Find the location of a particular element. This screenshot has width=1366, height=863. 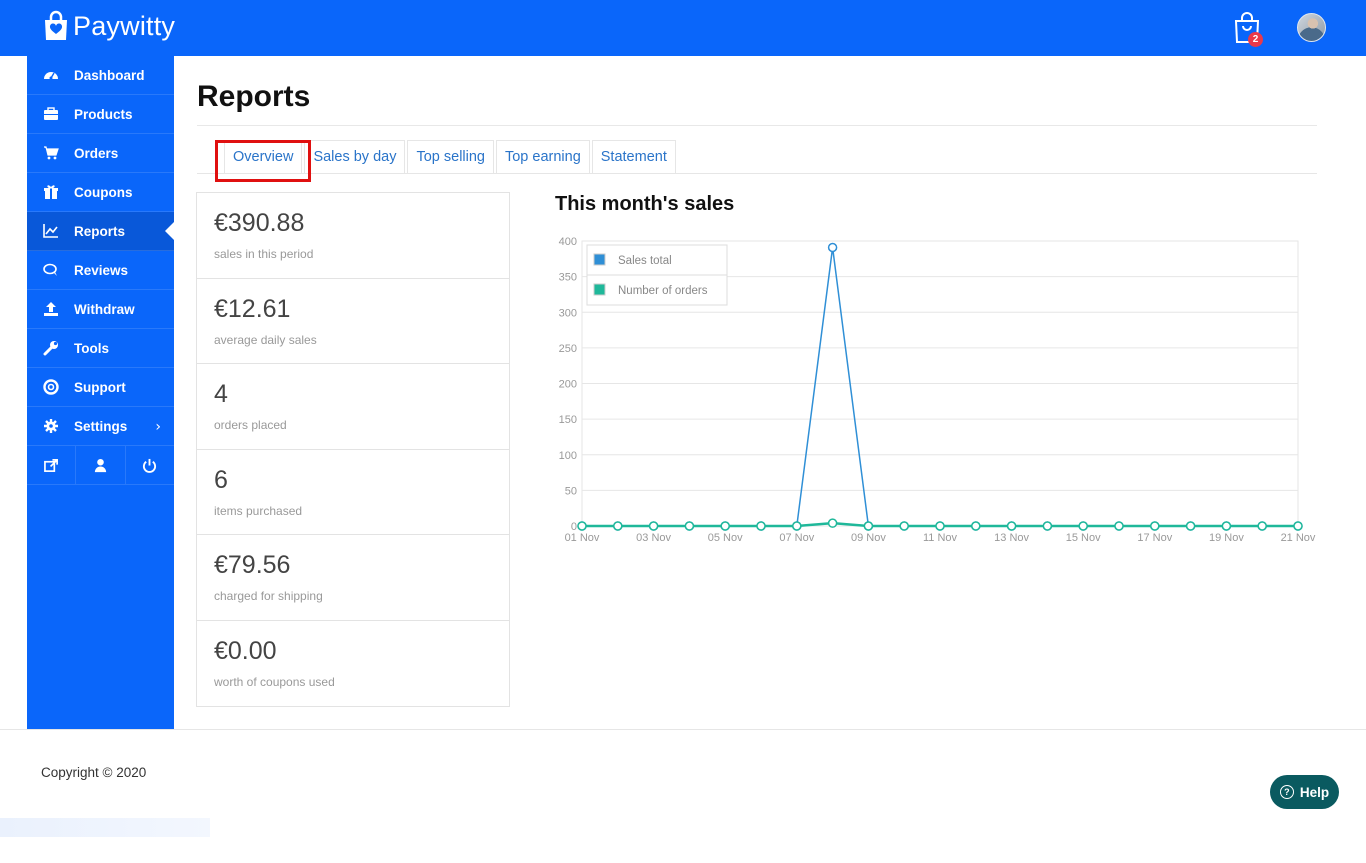

upload-icon is located at coordinates (51, 309).